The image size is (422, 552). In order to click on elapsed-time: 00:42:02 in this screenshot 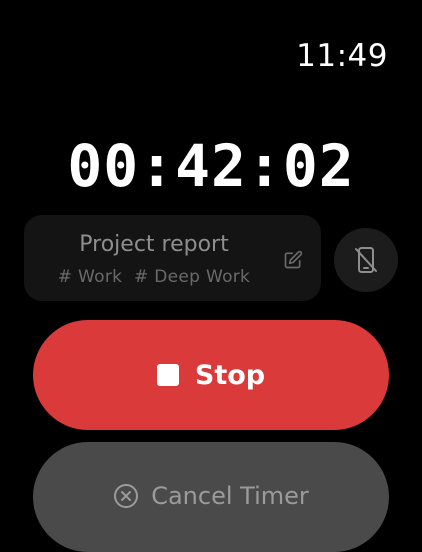, I will do `click(211, 166)`.